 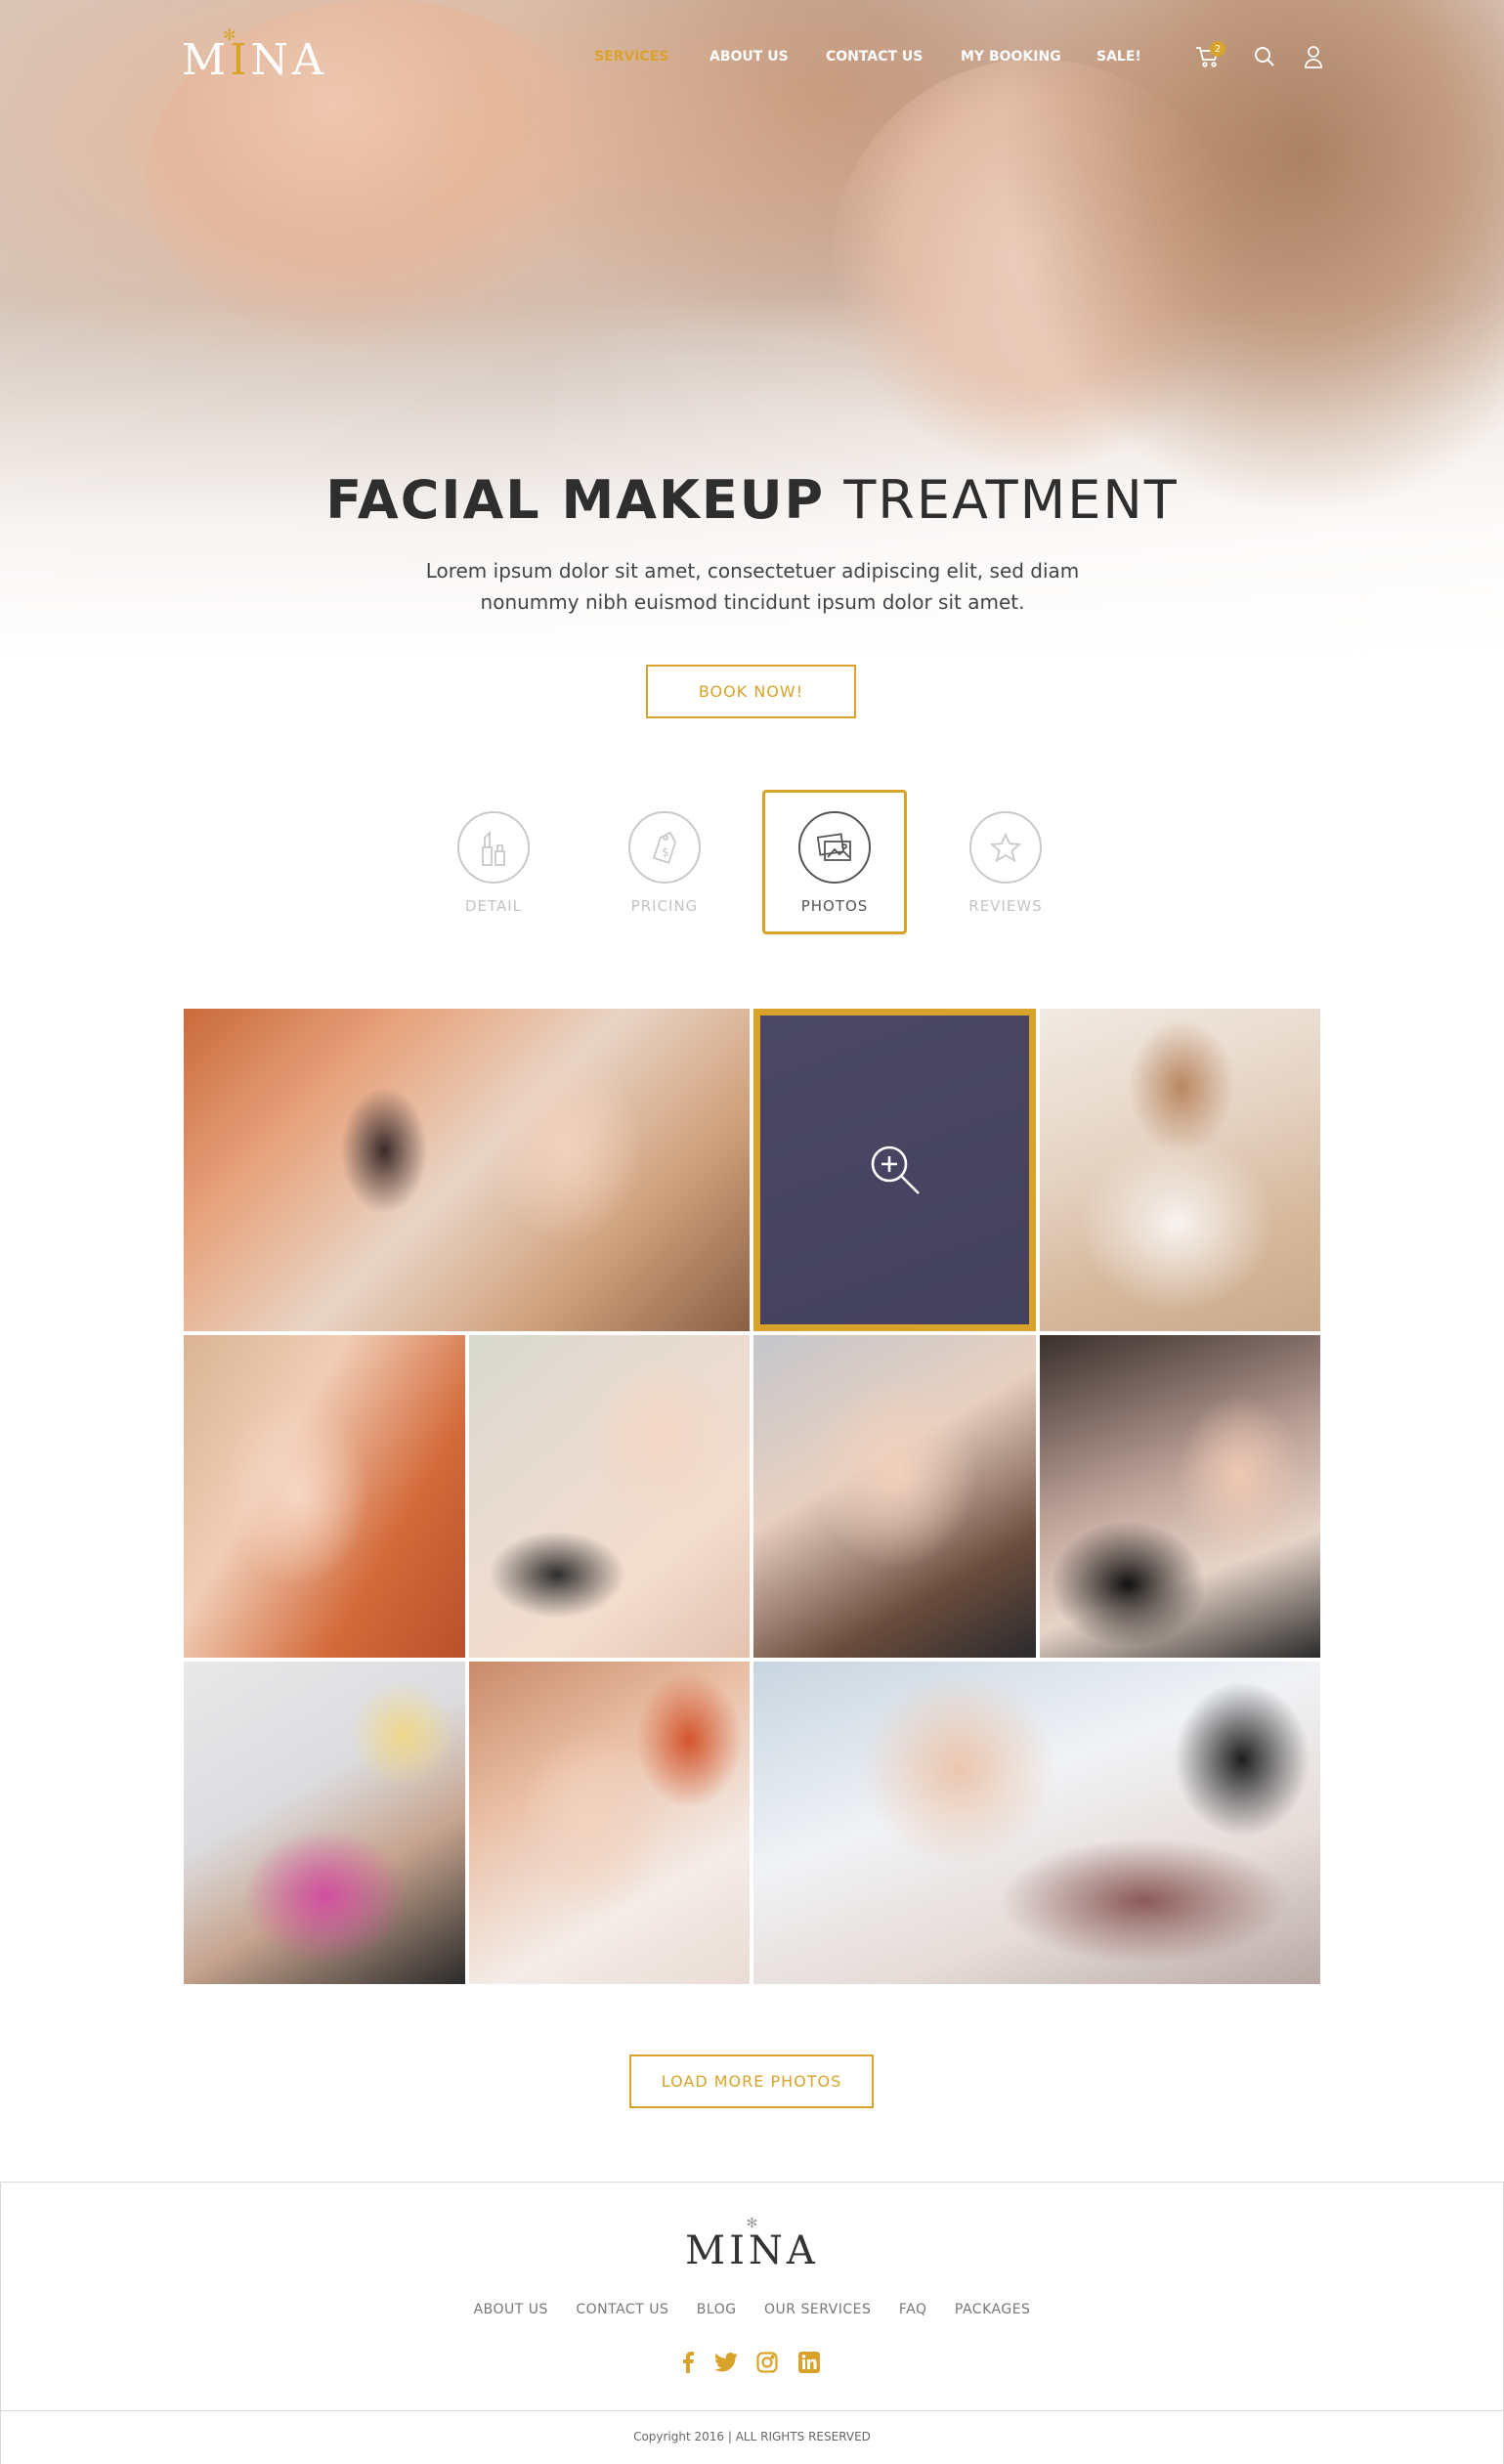 What do you see at coordinates (1011, 500) in the screenshot?
I see `hero-title-light: TREATMENT` at bounding box center [1011, 500].